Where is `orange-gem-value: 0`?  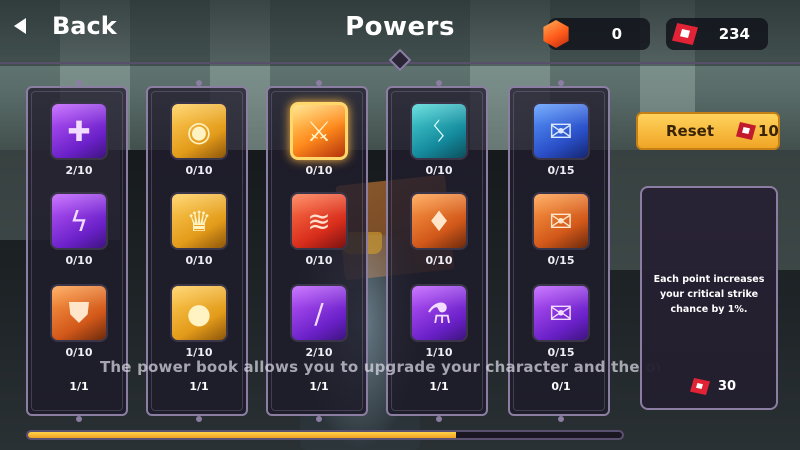
orange-gem-value: 0 is located at coordinates (616, 34).